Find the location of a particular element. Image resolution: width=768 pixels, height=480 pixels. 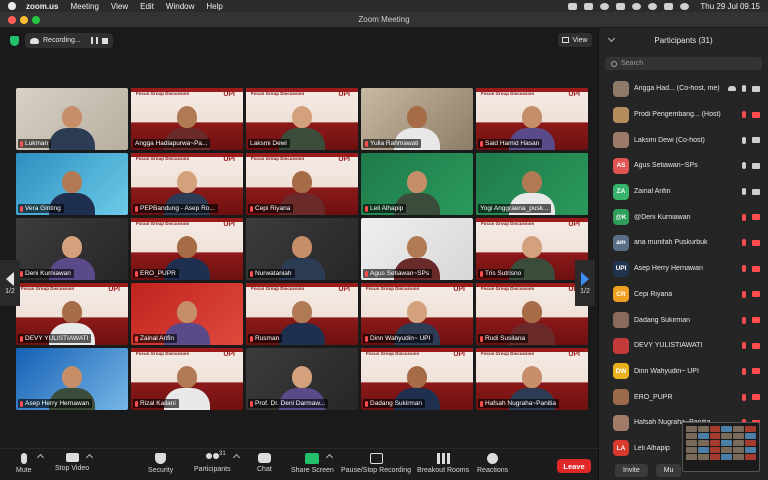

battery-icon is located at coordinates (621, 6).